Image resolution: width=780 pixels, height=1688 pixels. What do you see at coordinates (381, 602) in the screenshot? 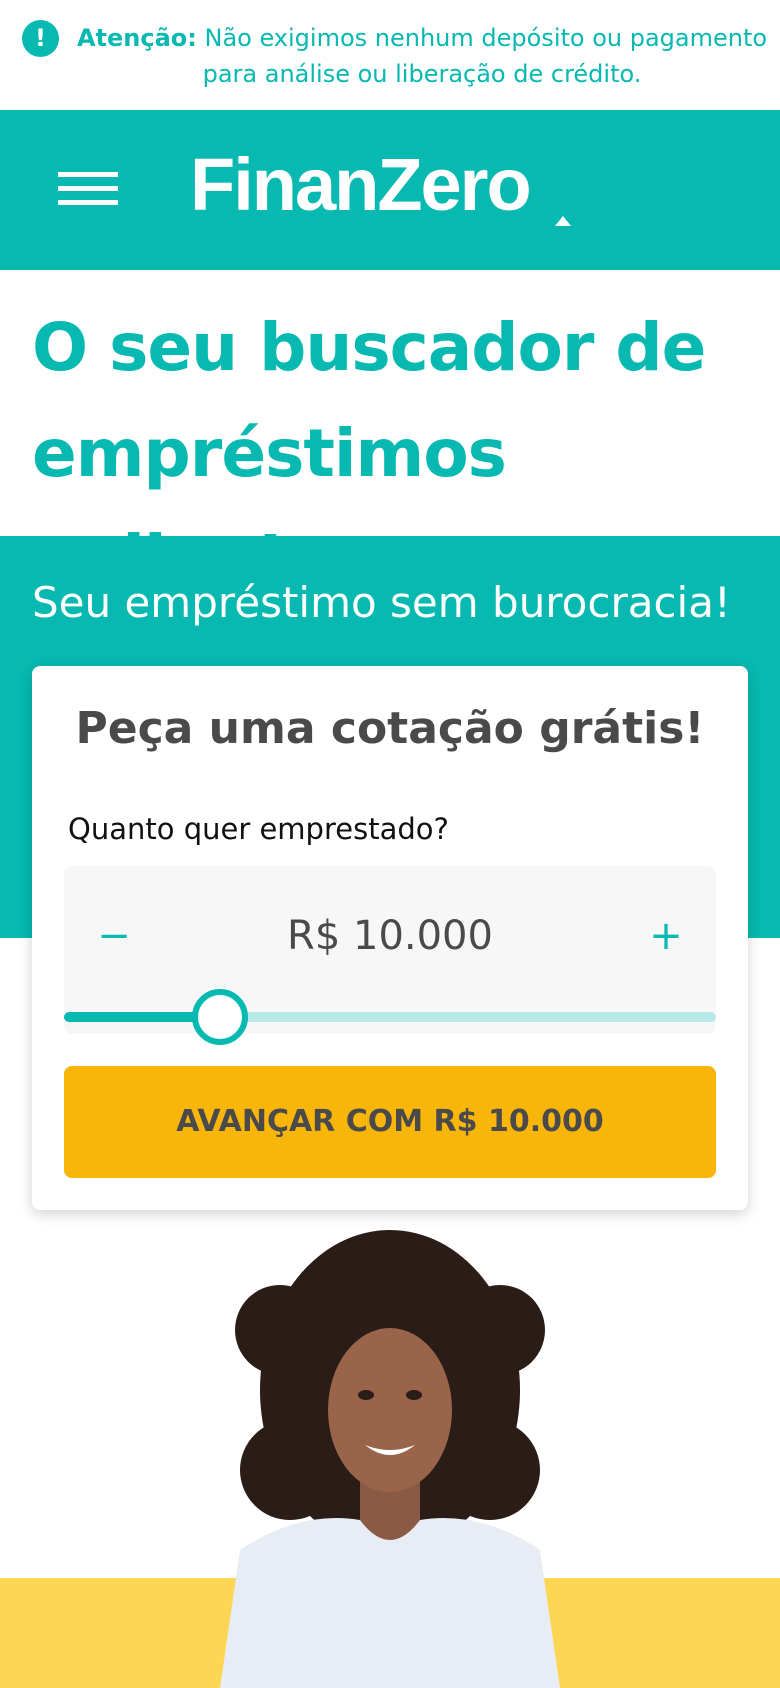
I see `hero-subtitle: Seu empréstimo sem burocracia!` at bounding box center [381, 602].